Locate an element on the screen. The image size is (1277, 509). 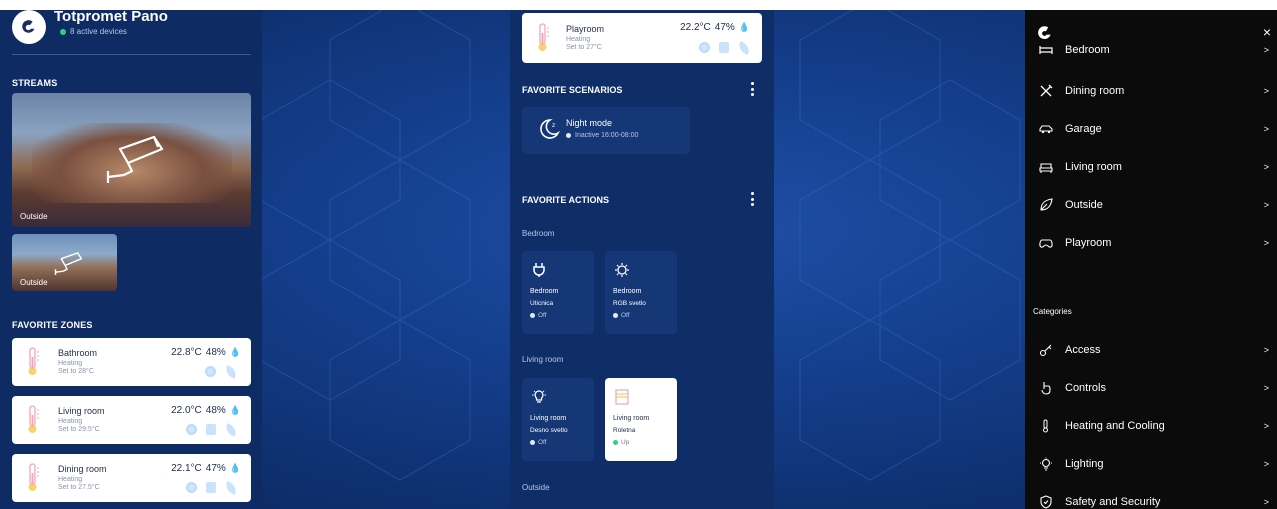
top-strip is located at coordinates (638, 5).